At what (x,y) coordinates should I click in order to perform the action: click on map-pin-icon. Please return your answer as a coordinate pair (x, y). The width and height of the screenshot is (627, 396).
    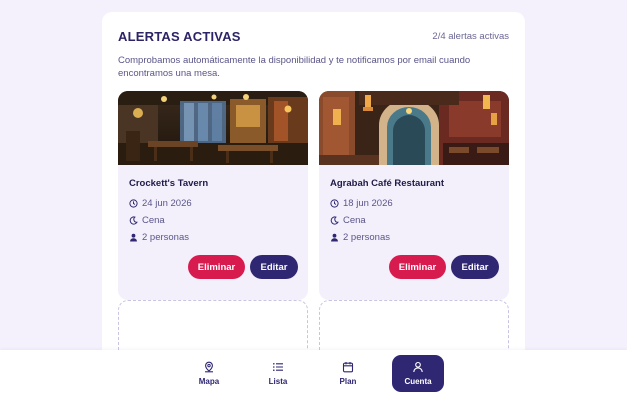
    Looking at the image, I should click on (209, 367).